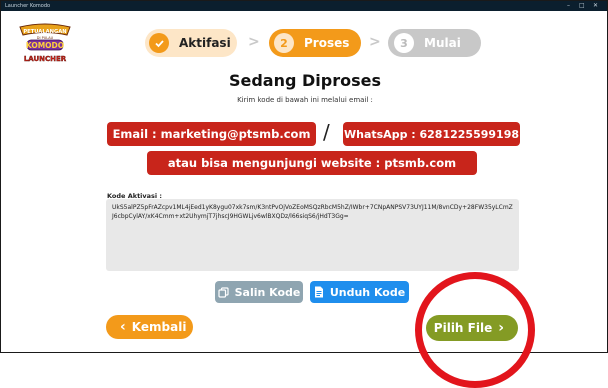 The height and width of the screenshot is (388, 608). I want to click on copy-code-button: Salin Kode, so click(259, 292).